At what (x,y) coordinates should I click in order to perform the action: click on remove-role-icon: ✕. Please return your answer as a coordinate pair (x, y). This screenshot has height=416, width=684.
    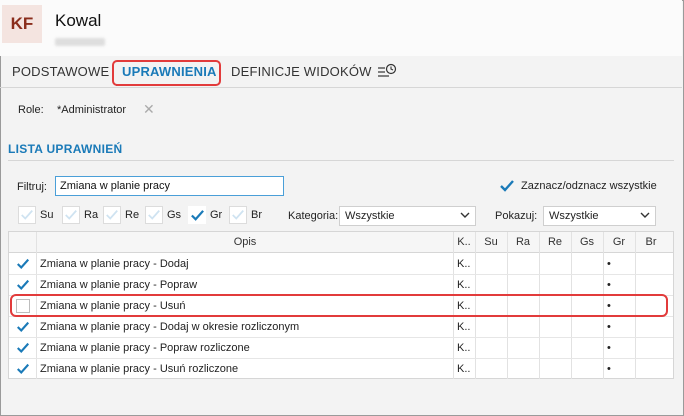
    Looking at the image, I should click on (149, 109).